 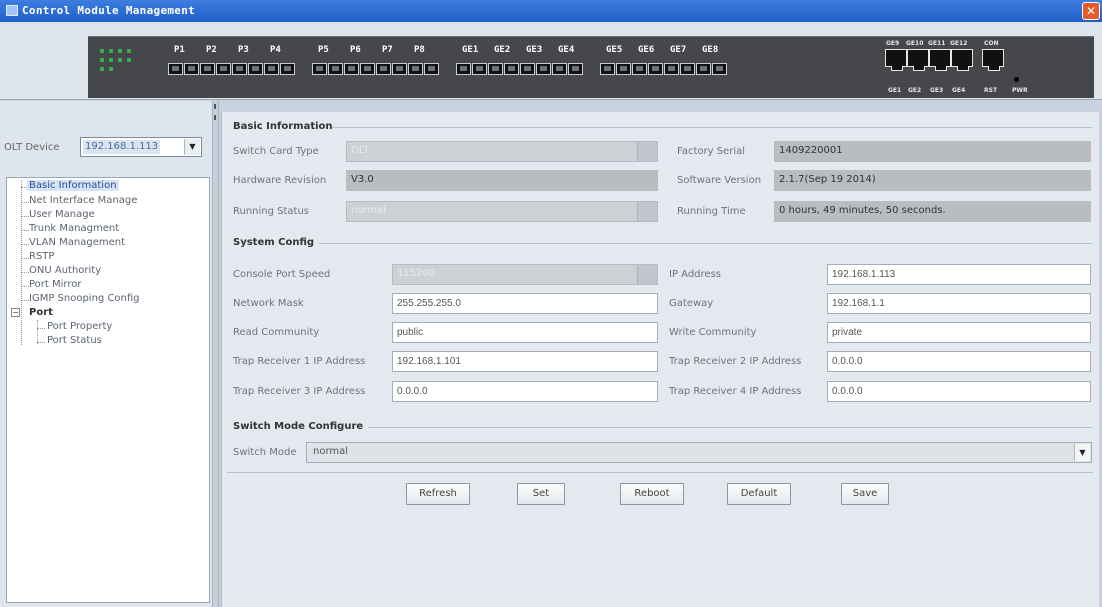 What do you see at coordinates (541, 494) in the screenshot?
I see `set-button: Set` at bounding box center [541, 494].